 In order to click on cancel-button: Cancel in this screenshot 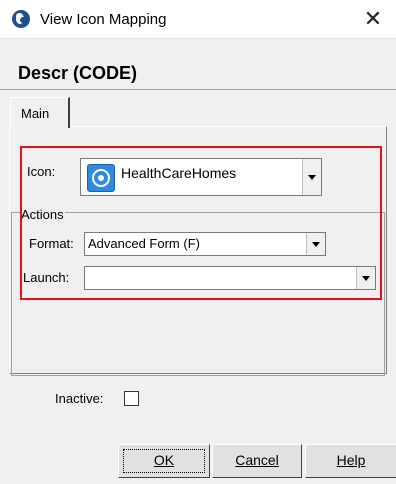, I will do `click(257, 461)`.